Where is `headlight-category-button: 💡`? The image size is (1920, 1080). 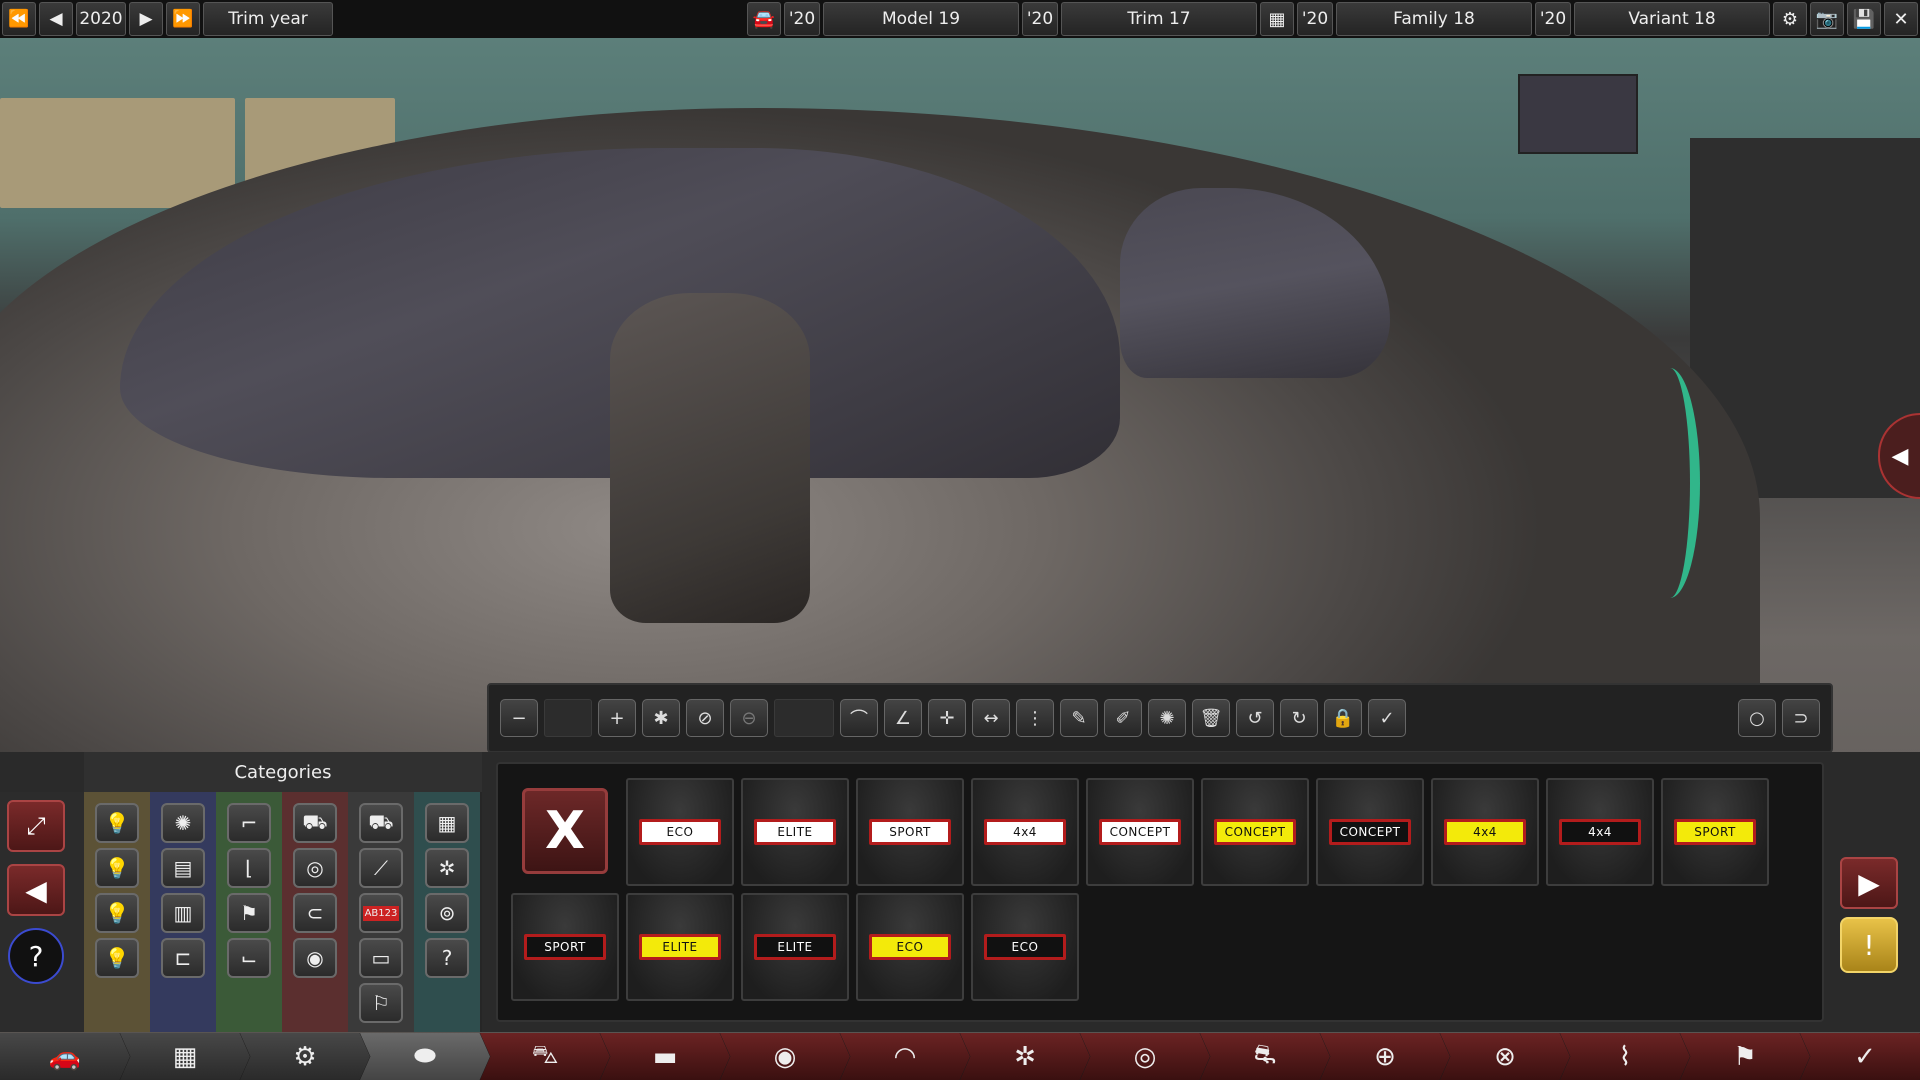 headlight-category-button: 💡 is located at coordinates (117, 823).